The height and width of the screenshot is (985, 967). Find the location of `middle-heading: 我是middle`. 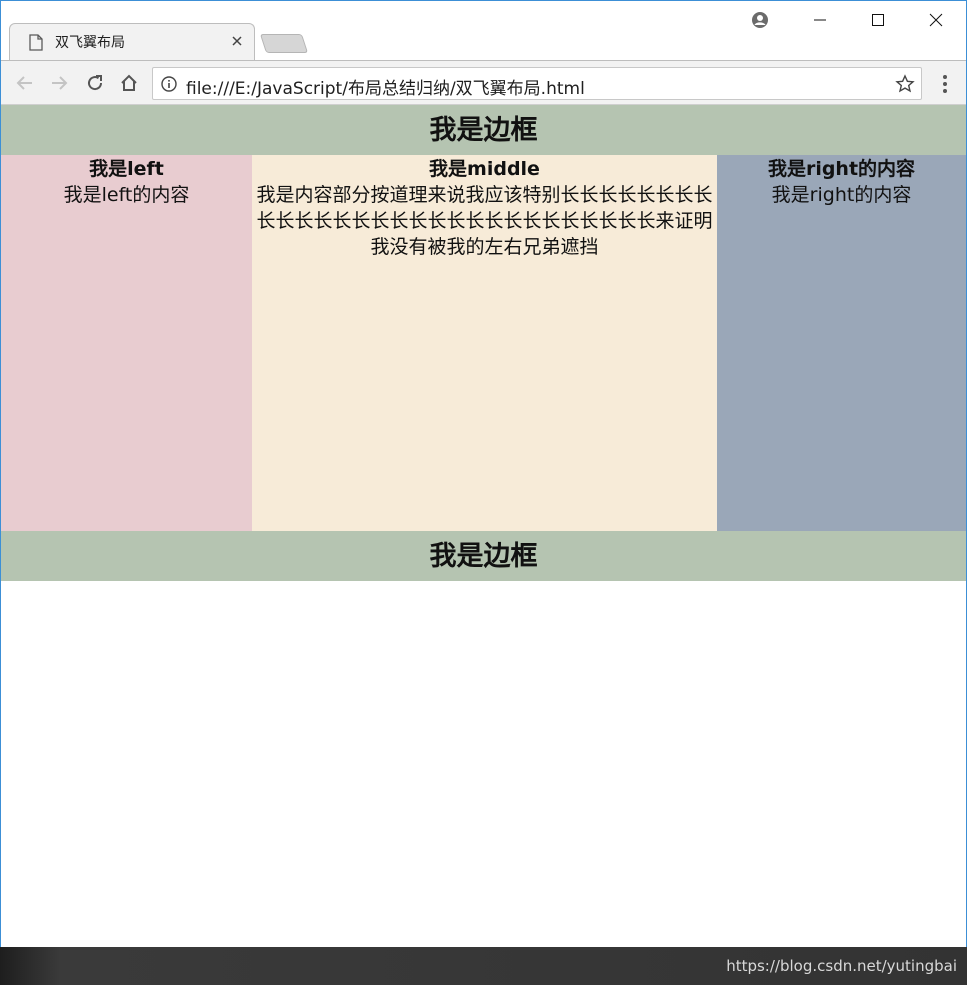

middle-heading: 我是middle is located at coordinates (484, 169).